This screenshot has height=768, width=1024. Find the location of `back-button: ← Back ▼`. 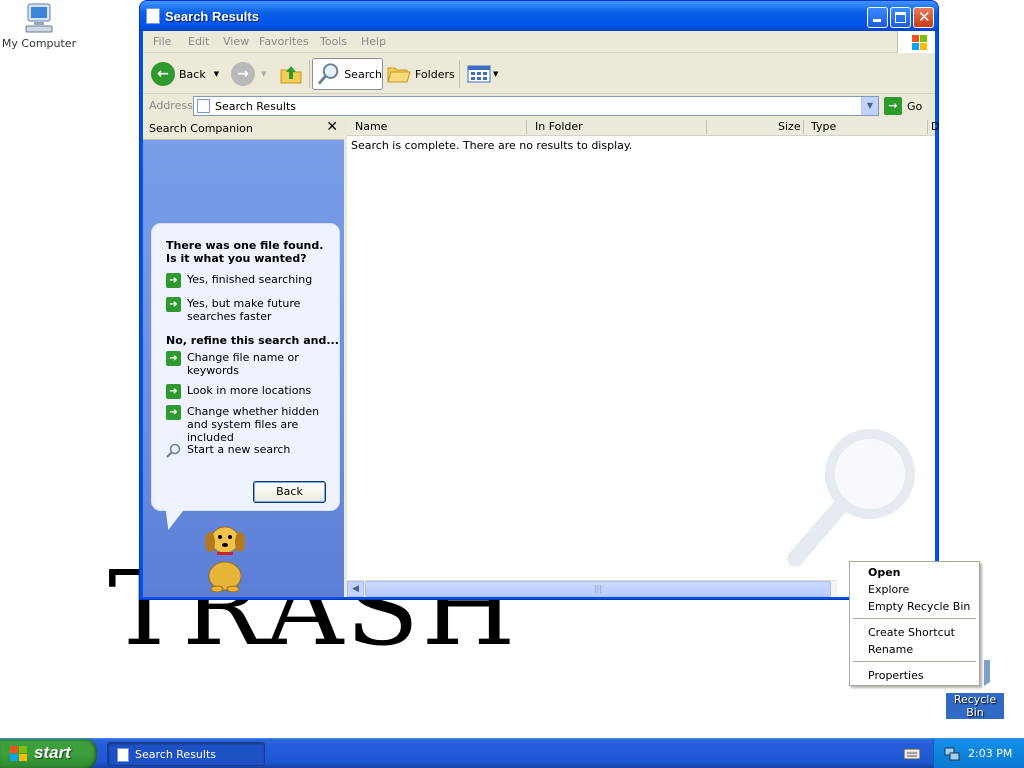

back-button: ← Back ▼ is located at coordinates (185, 74).